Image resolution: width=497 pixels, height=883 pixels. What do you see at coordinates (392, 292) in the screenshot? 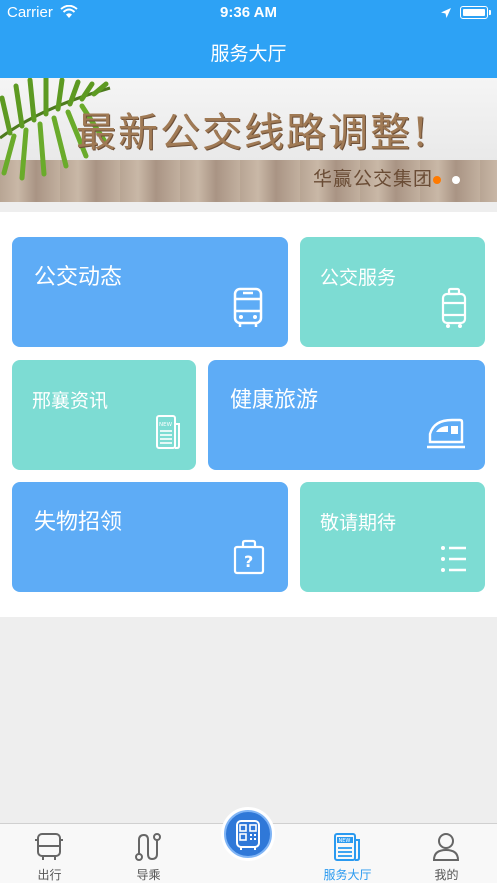
I see `tile-bus-service: 公交服务` at bounding box center [392, 292].